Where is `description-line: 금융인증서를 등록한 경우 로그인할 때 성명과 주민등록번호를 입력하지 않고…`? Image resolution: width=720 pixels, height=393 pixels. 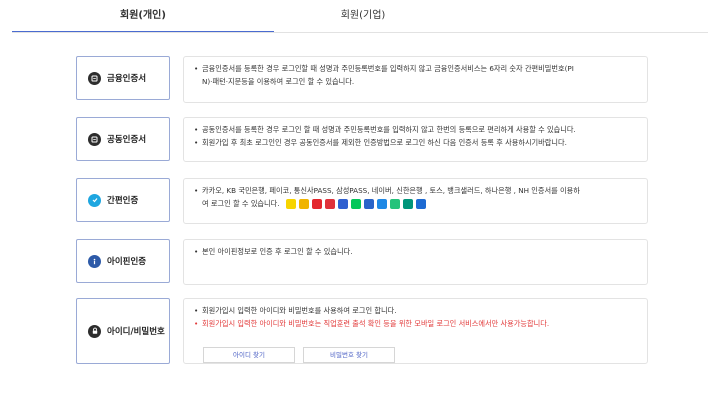
description-line: 금융인증서를 등록한 경우 로그인할 때 성명과 주민등록번호를 입력하지 않고… is located at coordinates (415, 69).